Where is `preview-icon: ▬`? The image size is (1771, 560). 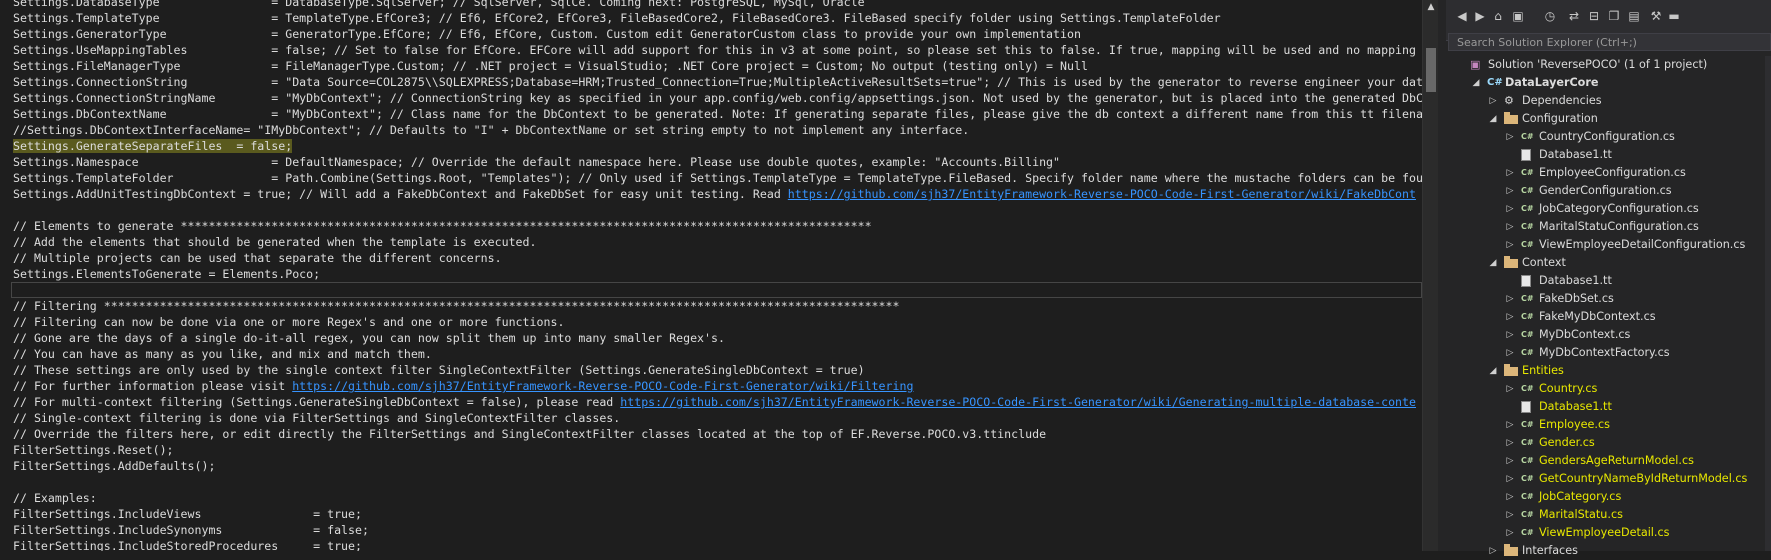 preview-icon: ▬ is located at coordinates (1674, 16).